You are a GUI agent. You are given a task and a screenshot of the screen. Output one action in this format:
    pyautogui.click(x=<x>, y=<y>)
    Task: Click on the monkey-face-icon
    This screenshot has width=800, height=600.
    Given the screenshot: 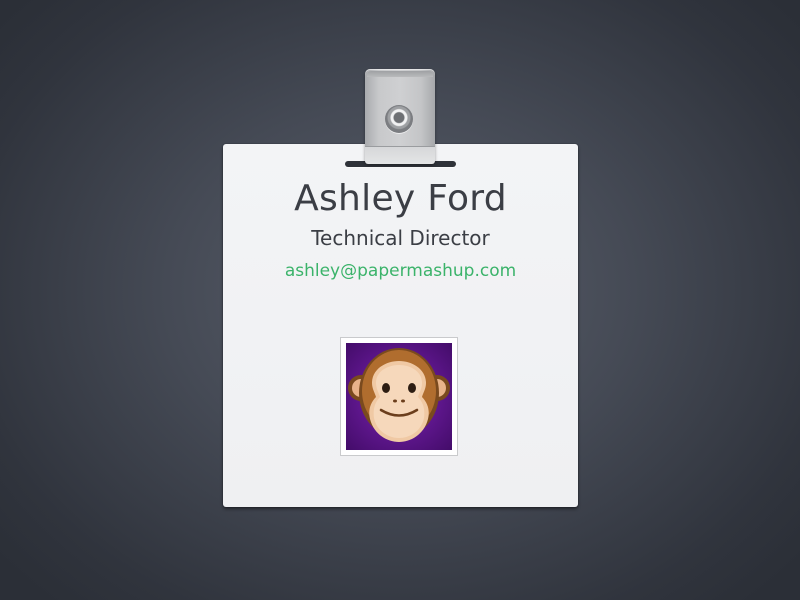 What is the action you would take?
    pyautogui.click(x=399, y=395)
    